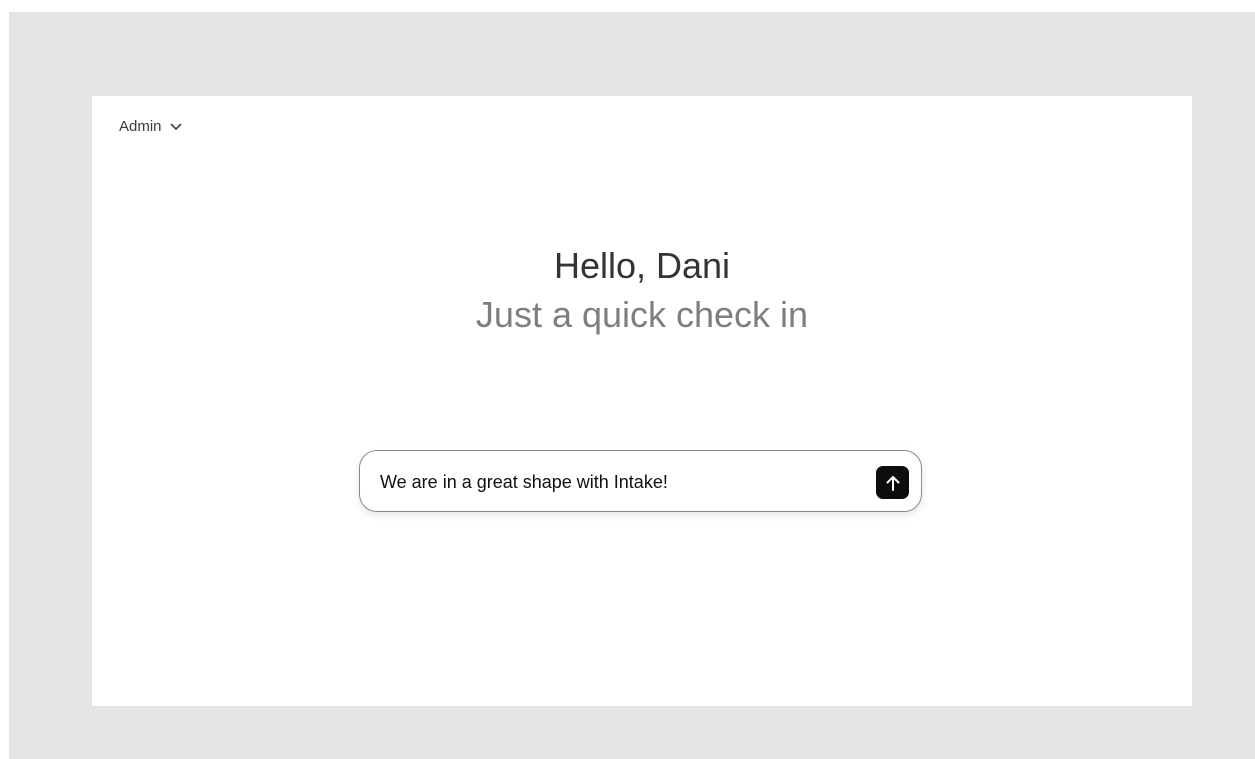  What do you see at coordinates (140, 126) in the screenshot?
I see `role-switcher-label: Admin` at bounding box center [140, 126].